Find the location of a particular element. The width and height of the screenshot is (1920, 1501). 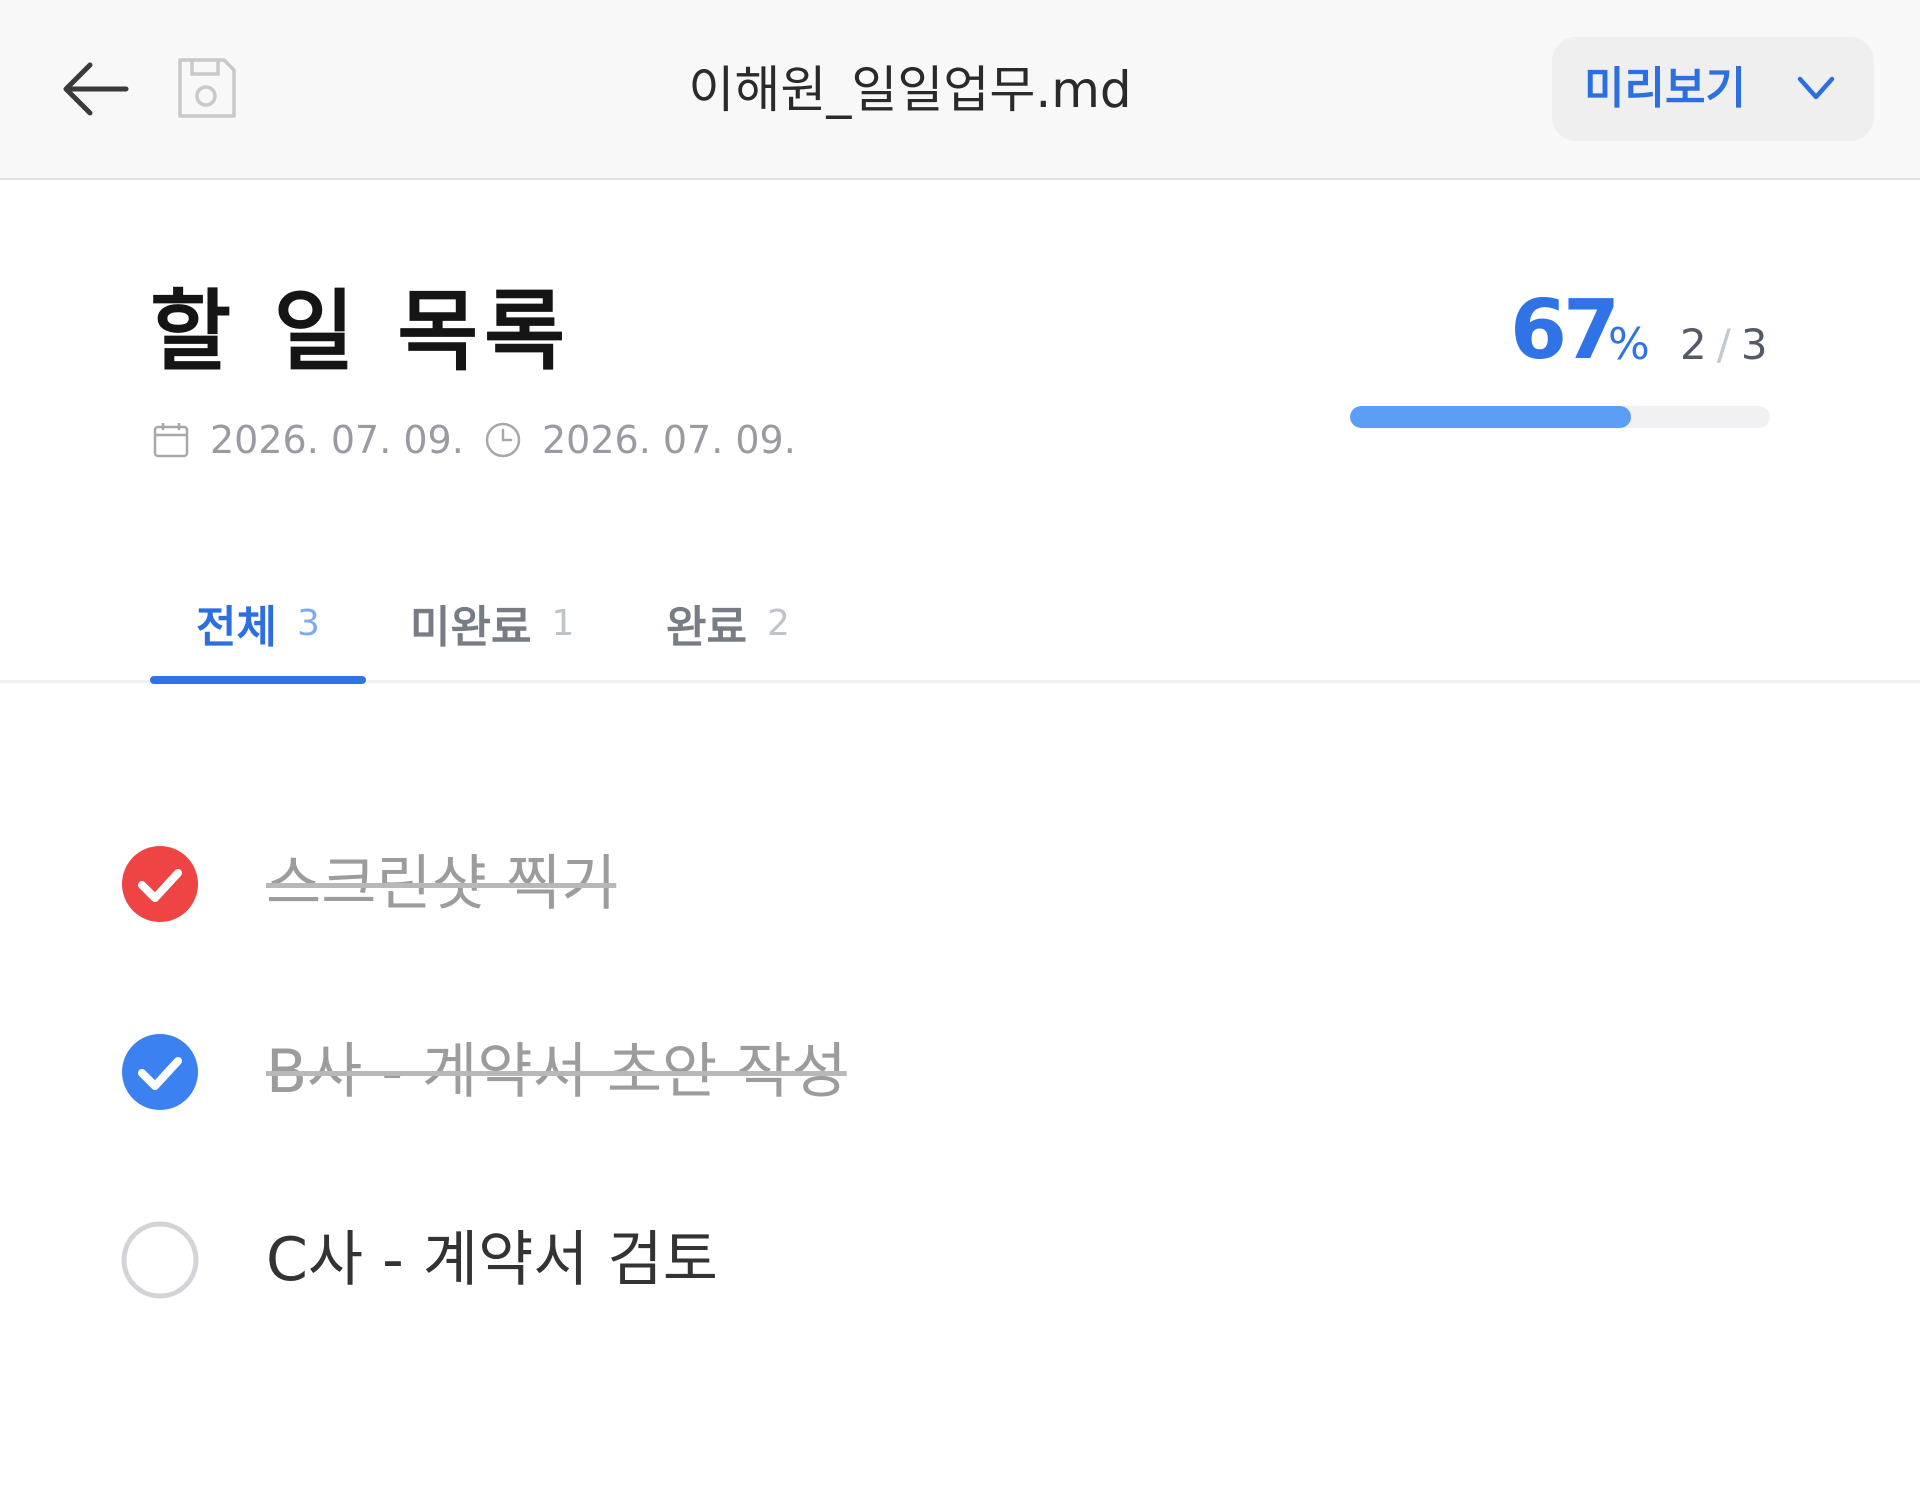

modified-date: 2026. 07. 09. is located at coordinates (640, 440).